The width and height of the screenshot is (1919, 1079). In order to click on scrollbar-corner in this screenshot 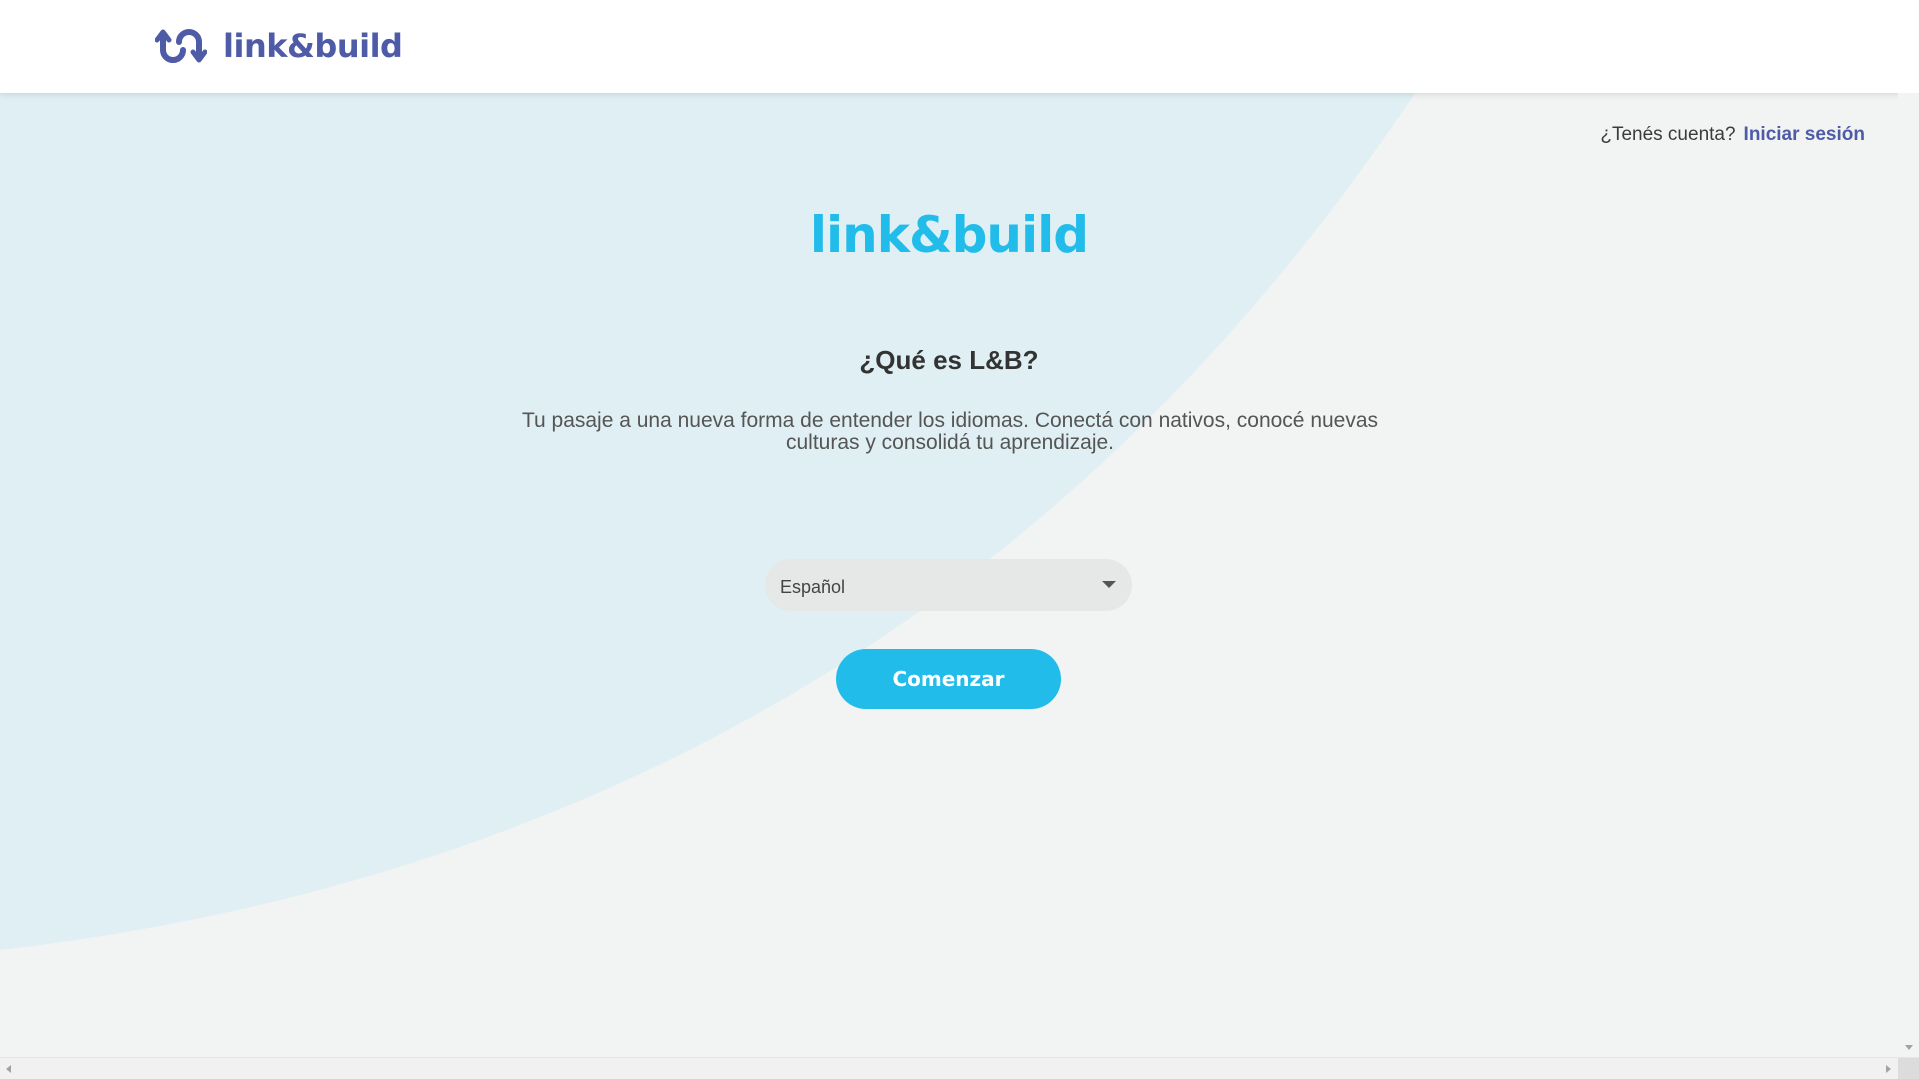, I will do `click(1908, 1068)`.